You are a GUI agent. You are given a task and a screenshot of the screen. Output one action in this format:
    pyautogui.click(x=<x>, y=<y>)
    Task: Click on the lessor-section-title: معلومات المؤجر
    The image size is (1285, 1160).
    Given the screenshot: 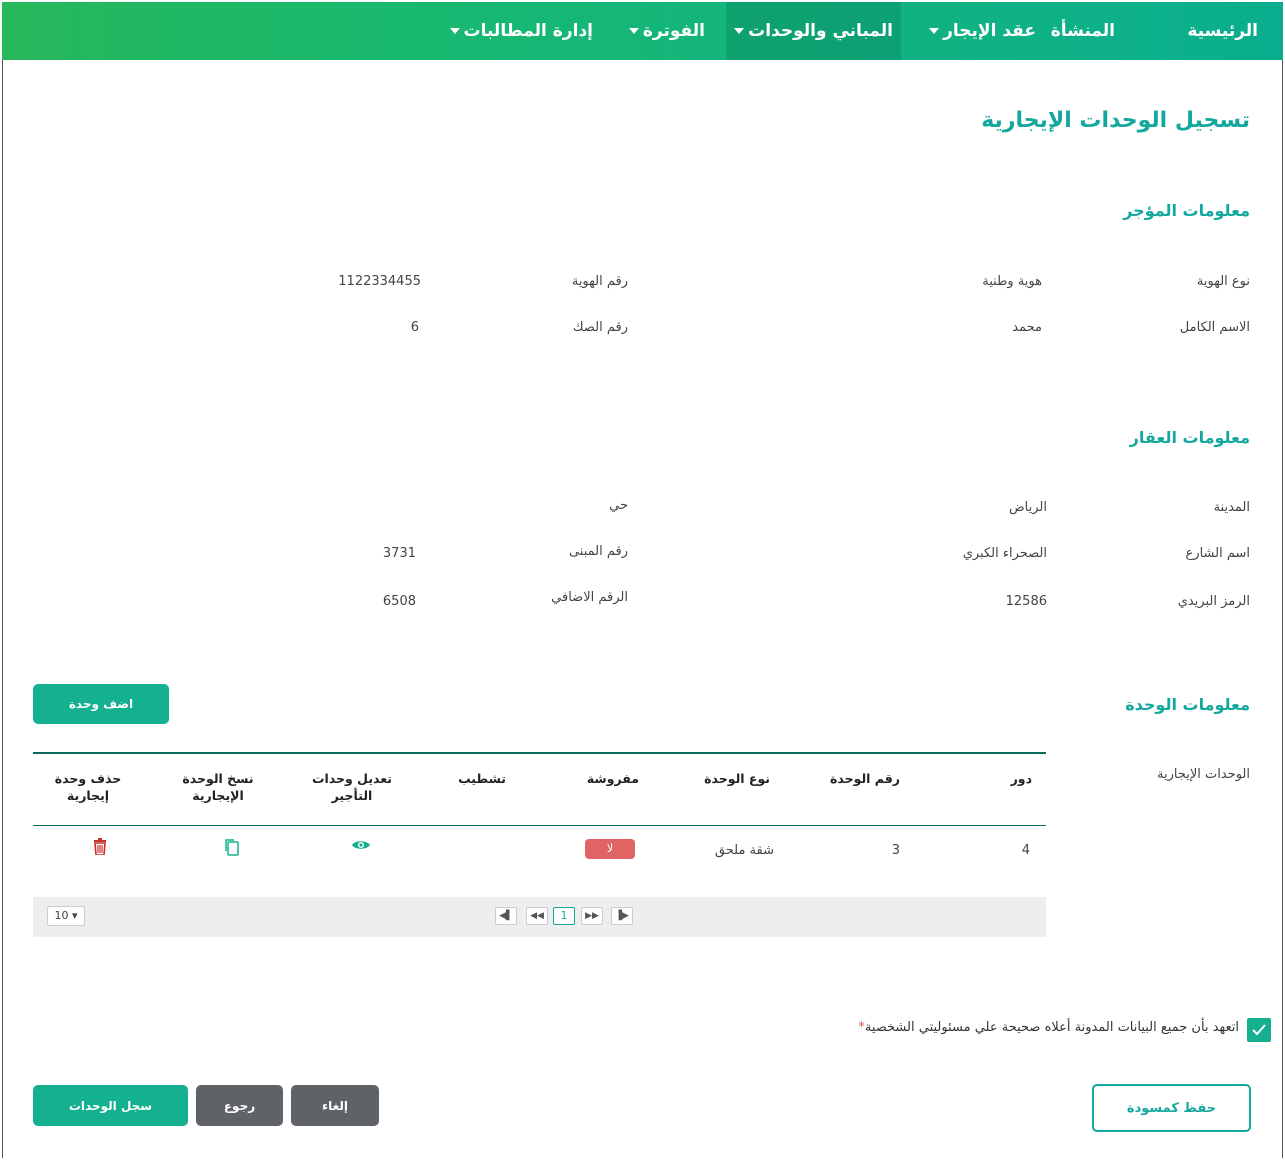 What is the action you would take?
    pyautogui.click(x=1186, y=210)
    